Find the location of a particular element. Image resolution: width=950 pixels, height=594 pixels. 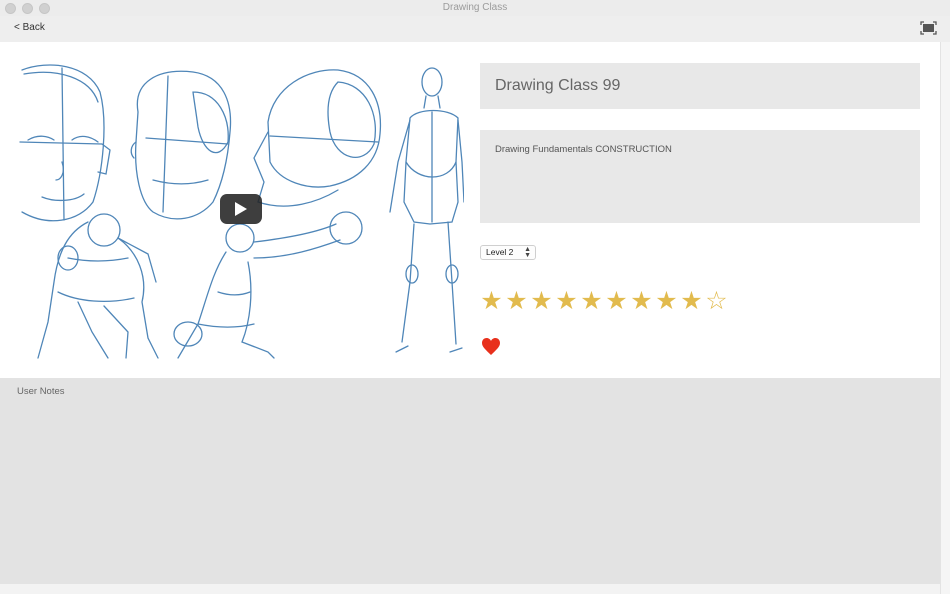

favorite-button is located at coordinates (491, 347).